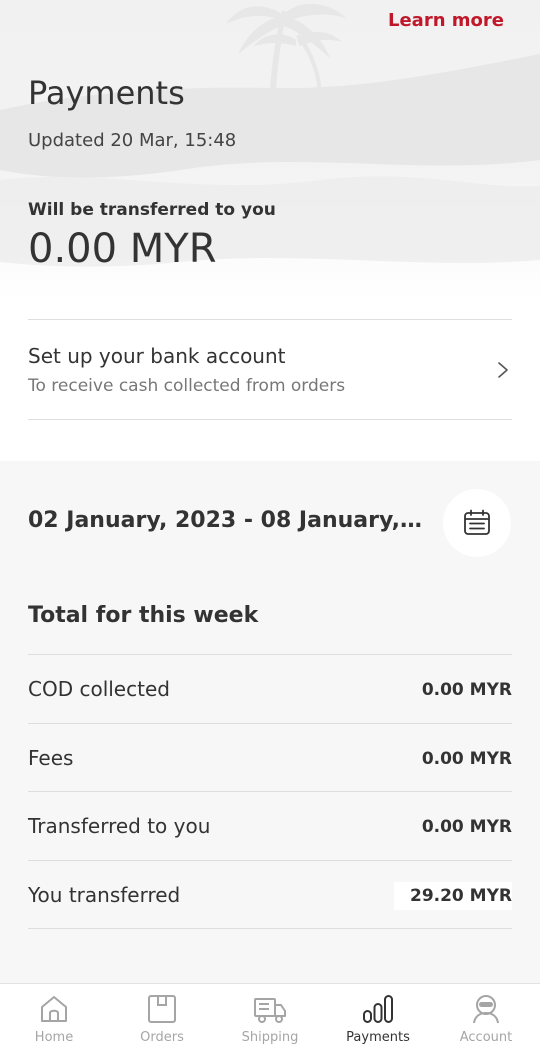  I want to click on summary-label: Fees, so click(51, 757).